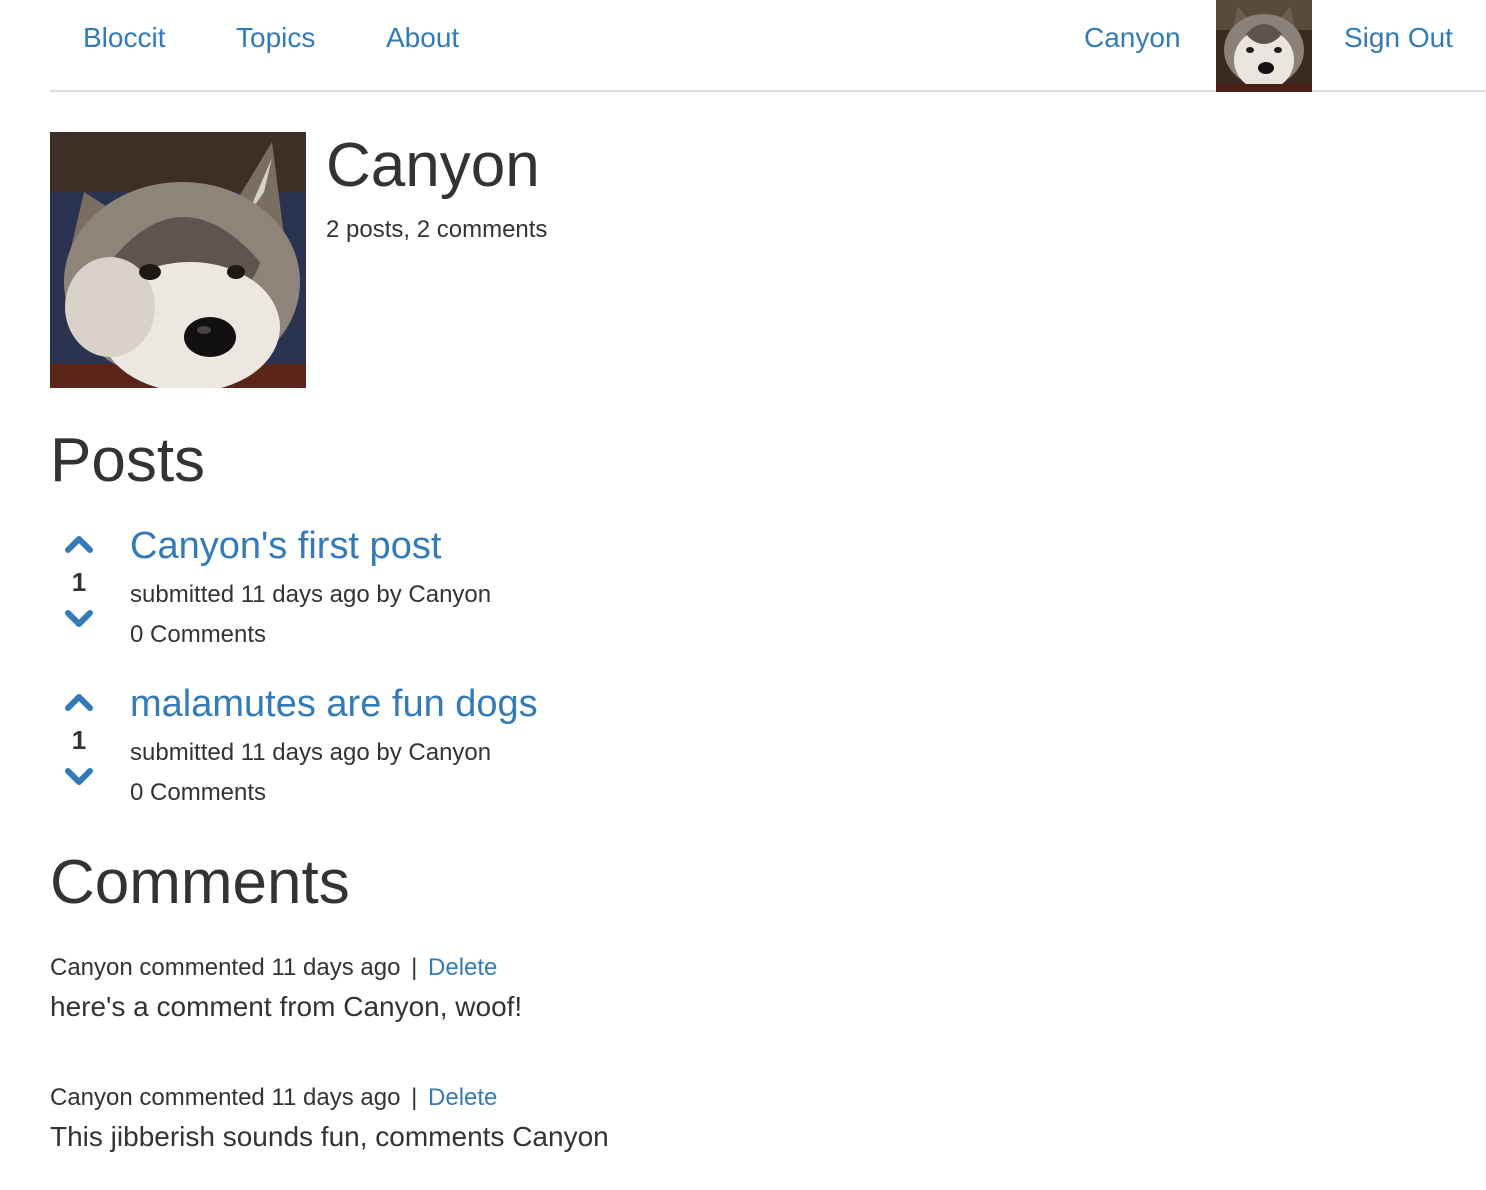  I want to click on post-title-link: Canyon's first post, so click(285, 546).